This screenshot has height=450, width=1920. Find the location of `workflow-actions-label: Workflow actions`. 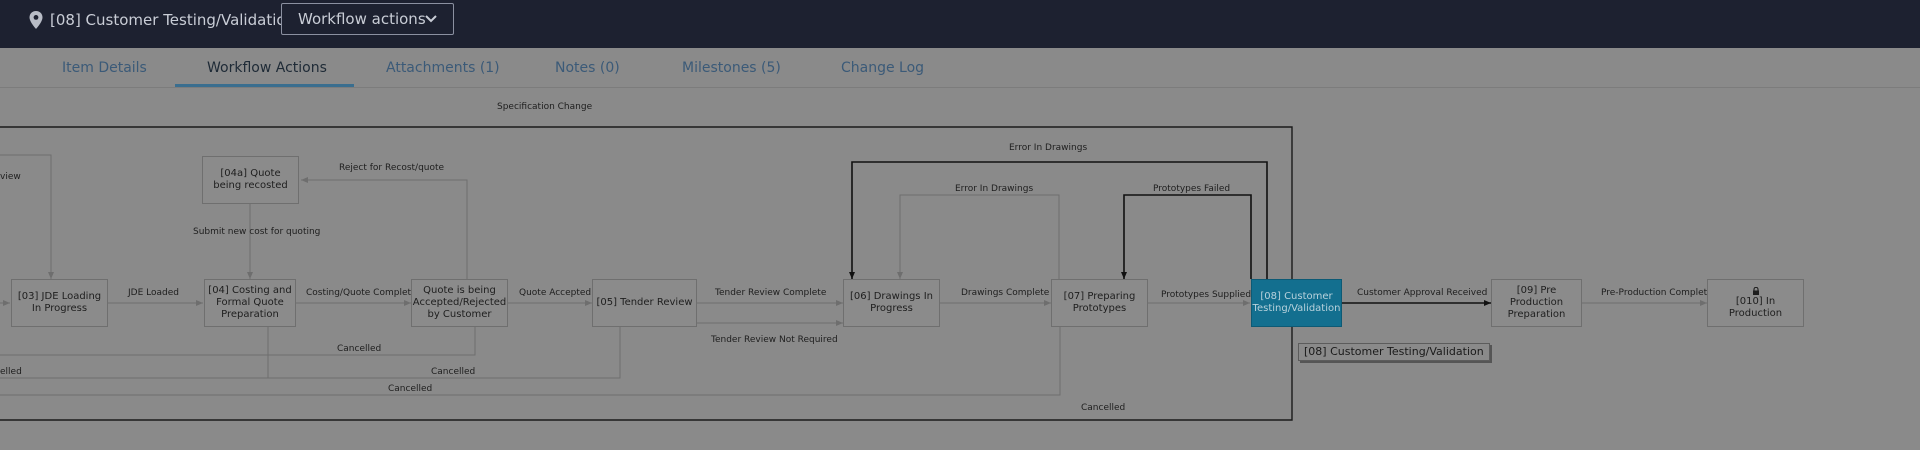

workflow-actions-label: Workflow actions is located at coordinates (362, 19).